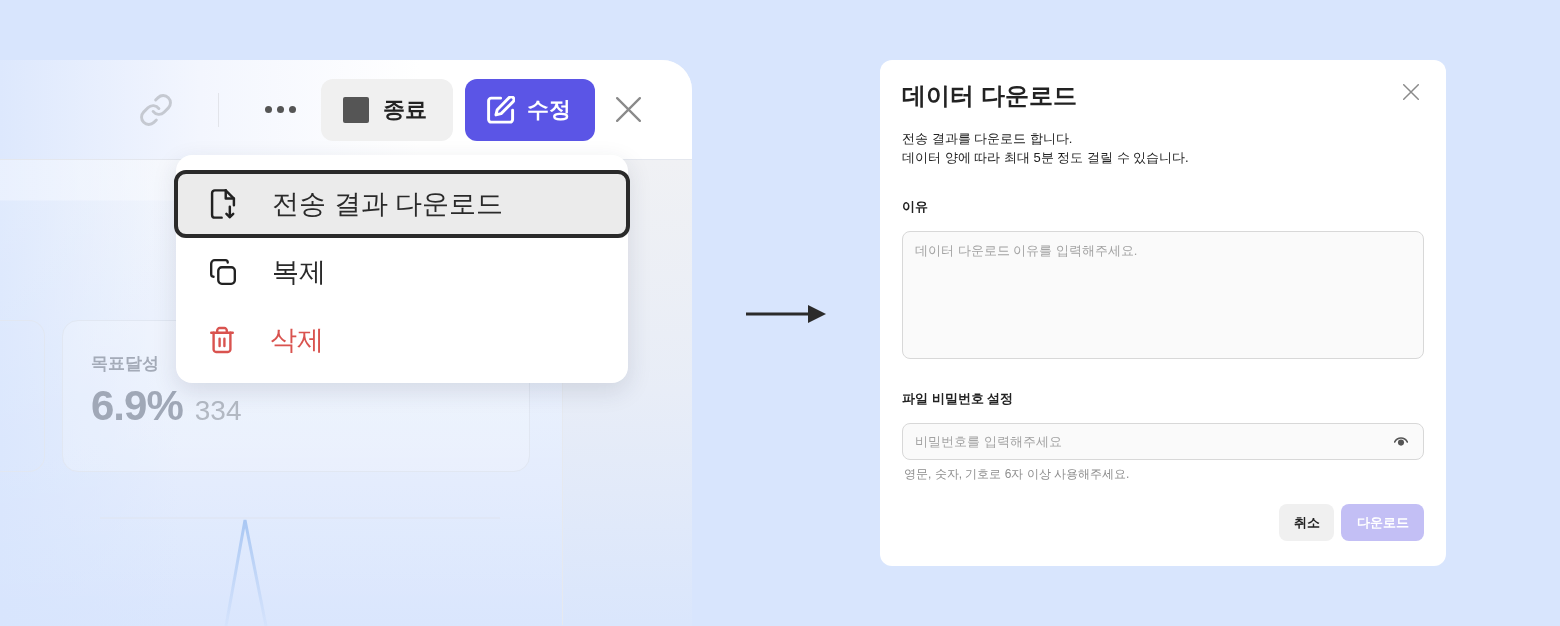  Describe the element at coordinates (223, 272) in the screenshot. I see `copy-icon` at that location.